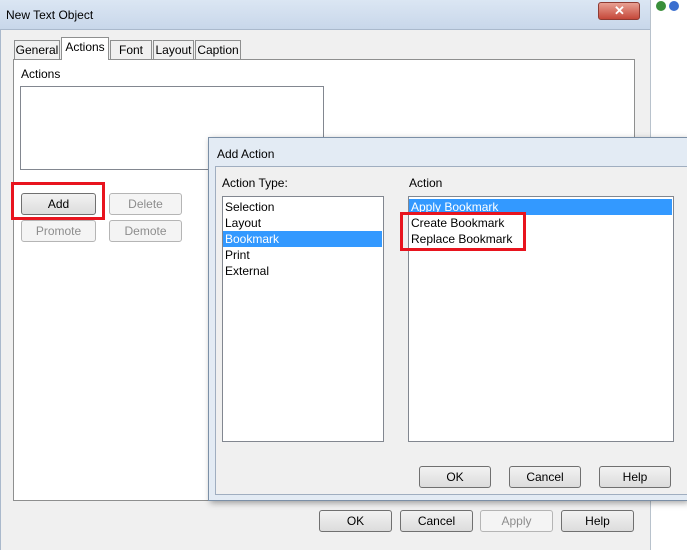  I want to click on dialog-ok-button: OK, so click(455, 477).